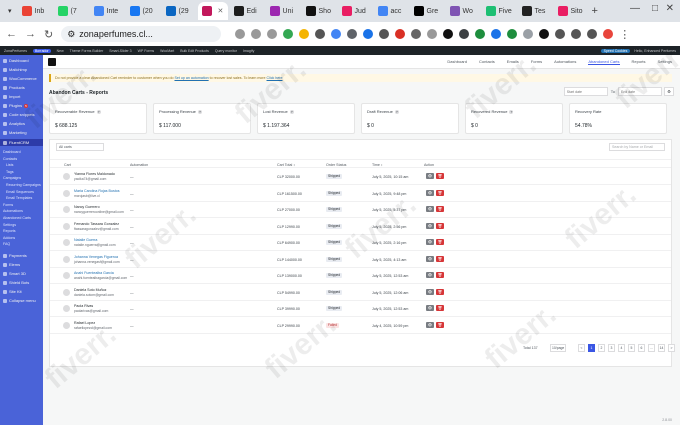  I want to click on per-page-select: 10/page, so click(558, 348).